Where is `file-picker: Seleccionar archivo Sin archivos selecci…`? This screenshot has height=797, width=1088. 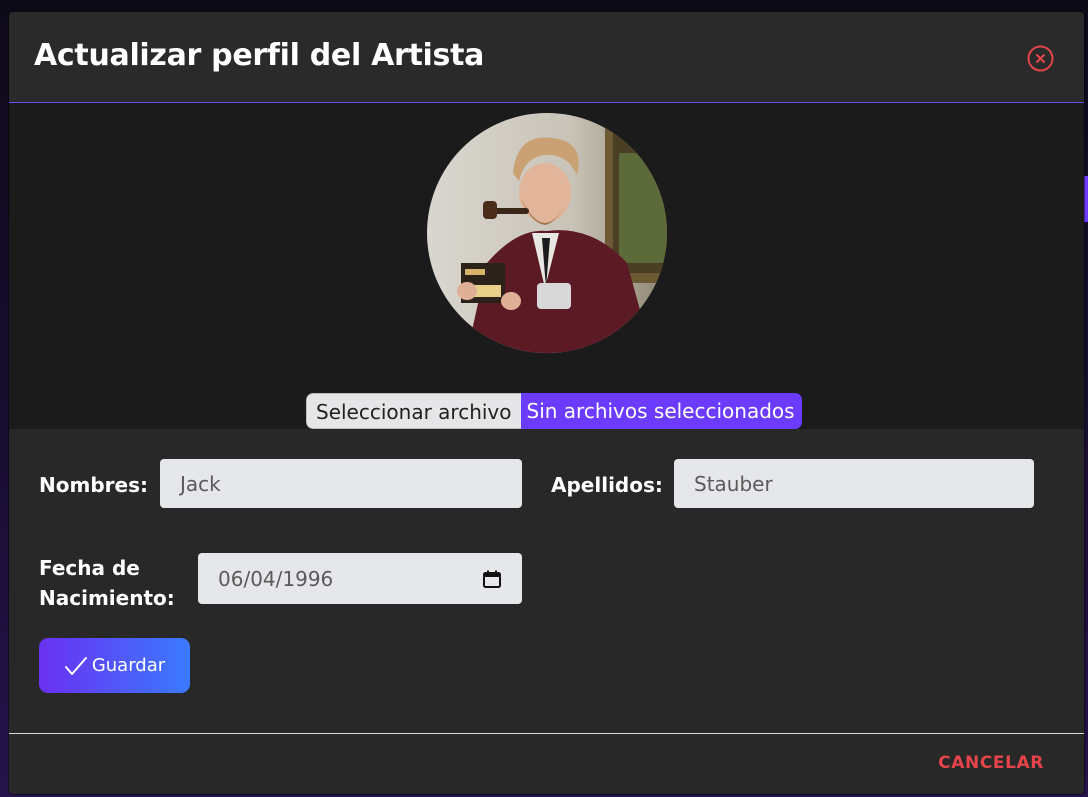
file-picker: Seleccionar archivo Sin archivos selecci… is located at coordinates (554, 411).